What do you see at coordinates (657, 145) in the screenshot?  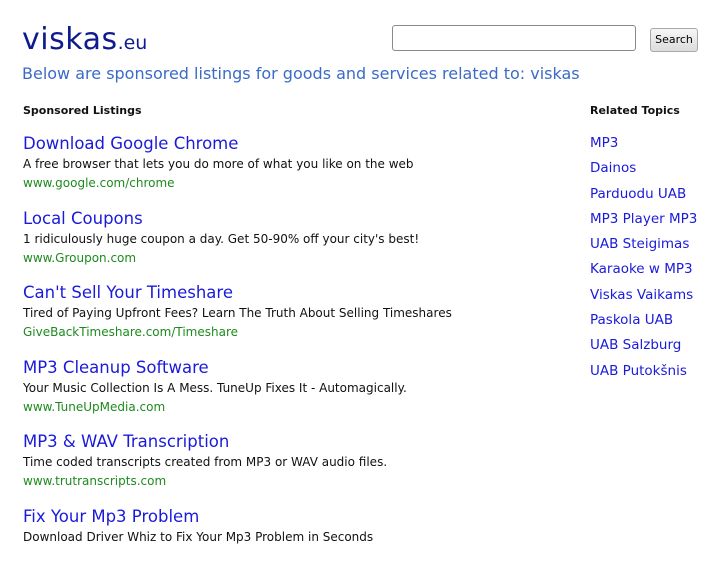 I see `related-topic-link: MP3` at bounding box center [657, 145].